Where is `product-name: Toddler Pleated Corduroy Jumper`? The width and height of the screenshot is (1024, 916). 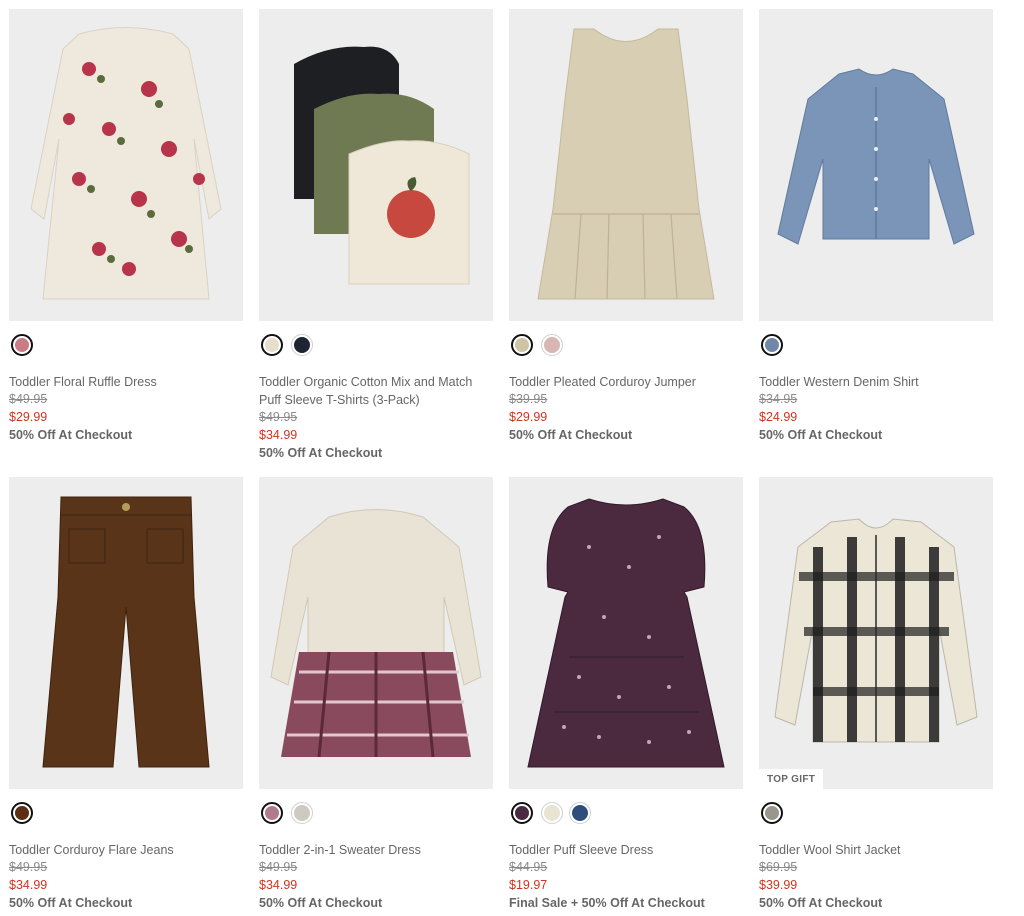
product-name: Toddler Pleated Corduroy Jumper is located at coordinates (626, 382).